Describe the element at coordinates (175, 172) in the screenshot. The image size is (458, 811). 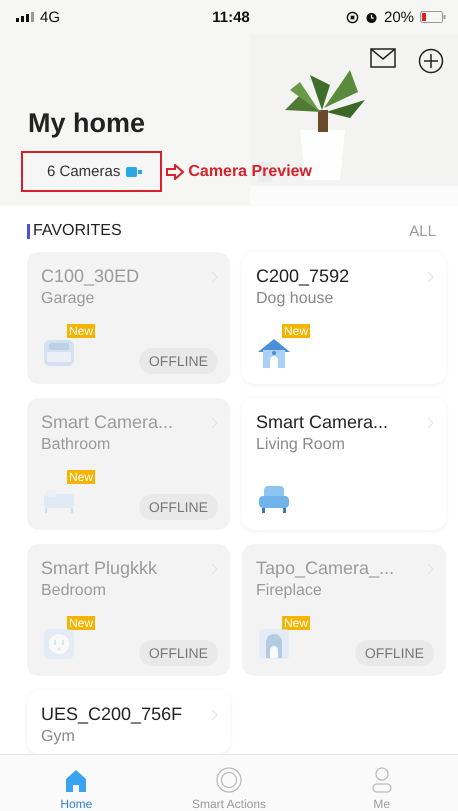
I see `arrow-icon` at that location.